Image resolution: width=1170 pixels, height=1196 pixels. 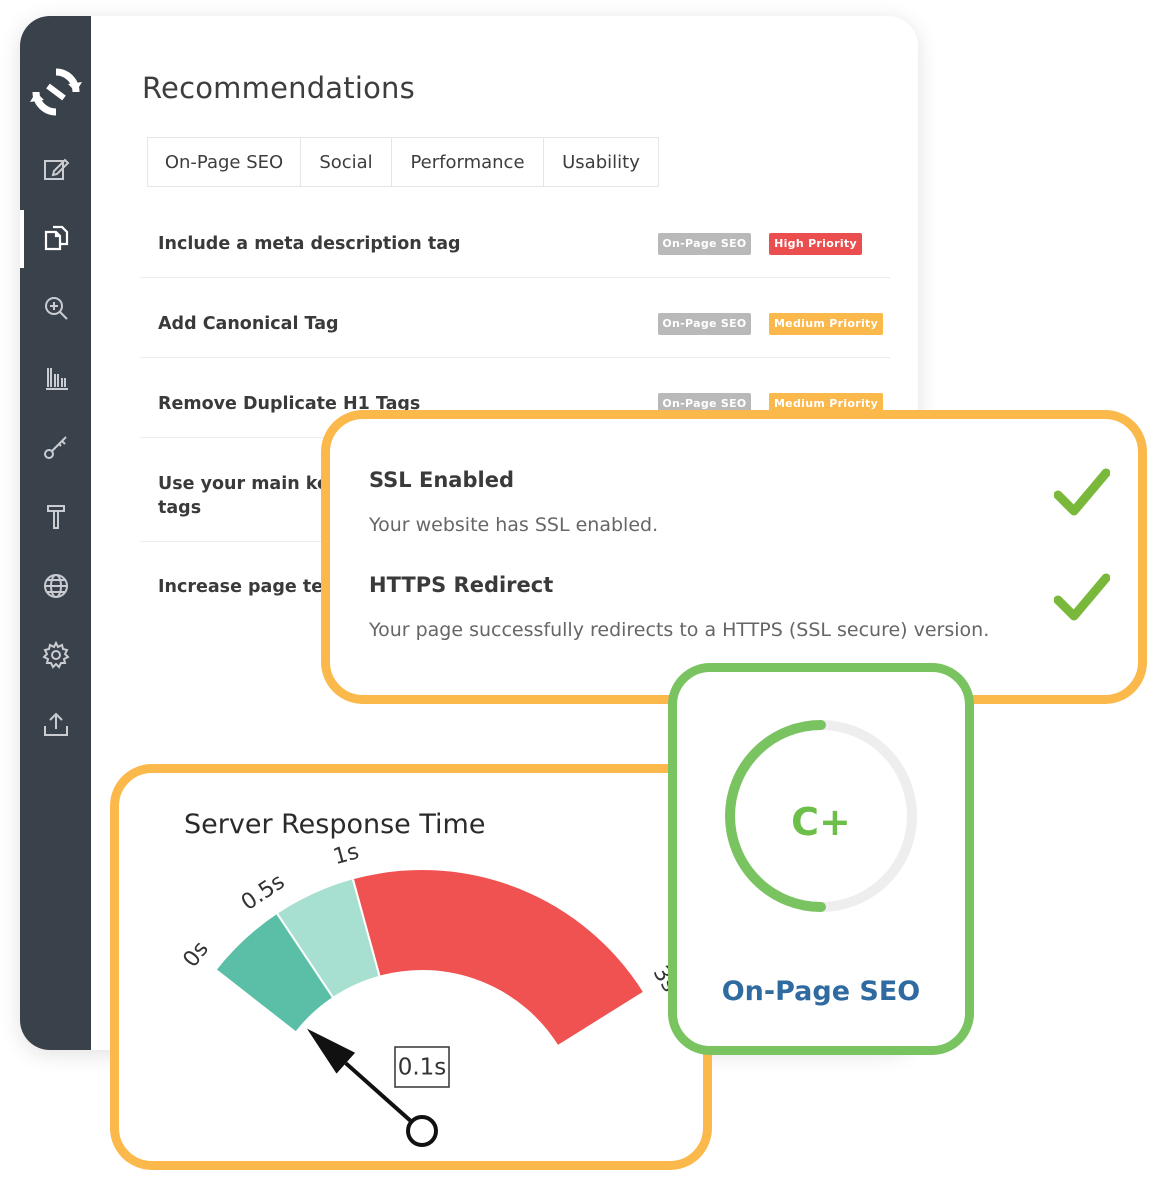 What do you see at coordinates (601, 162) in the screenshot?
I see `tab-usability: Usability` at bounding box center [601, 162].